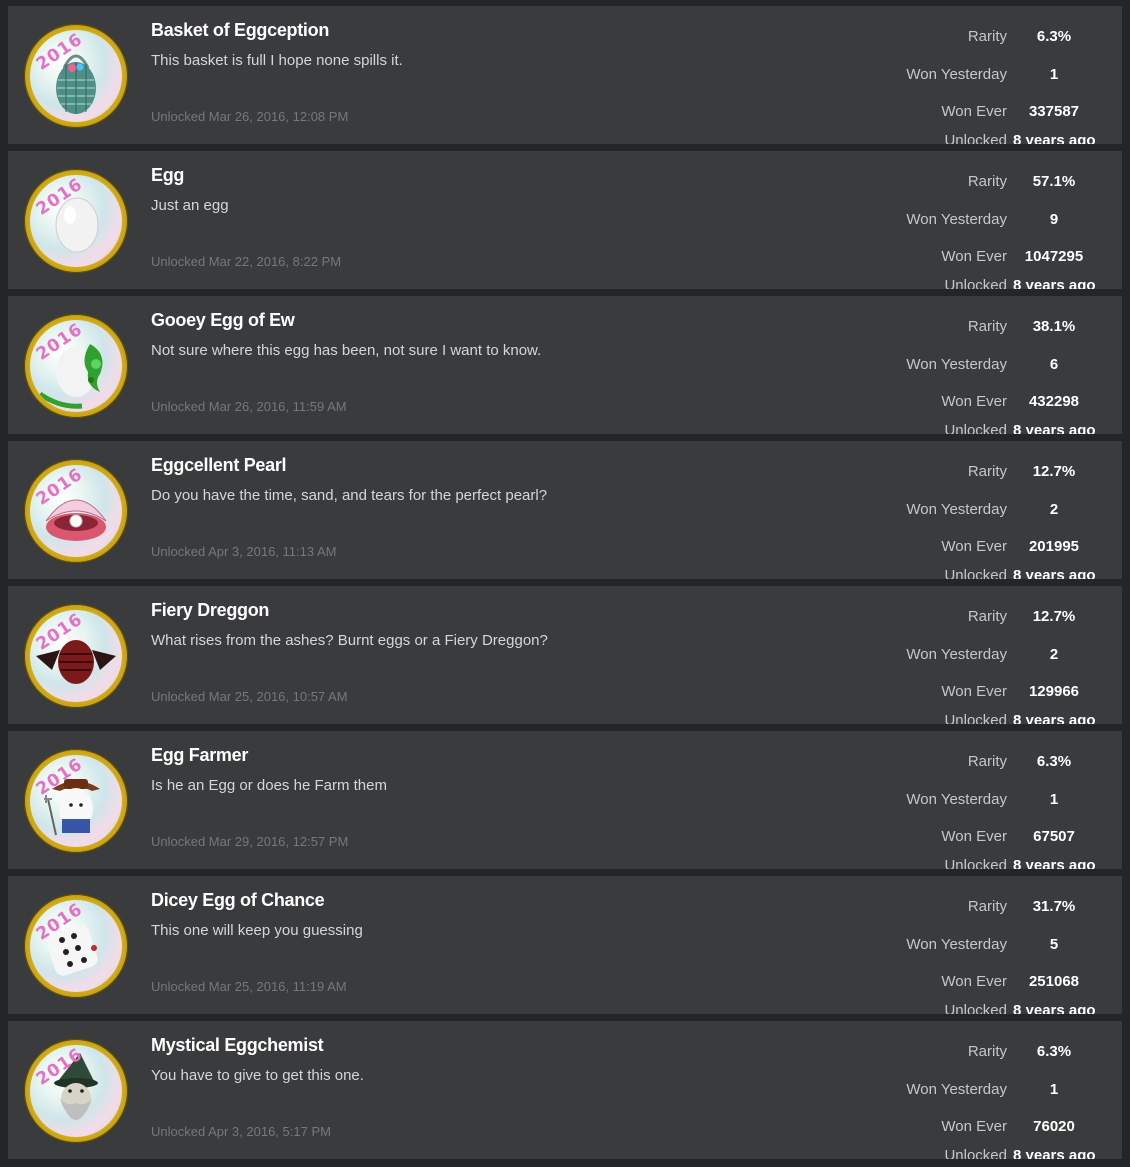 Image resolution: width=1130 pixels, height=1167 pixels. Describe the element at coordinates (199, 755) in the screenshot. I see `badge-title: Egg Farmer` at that location.